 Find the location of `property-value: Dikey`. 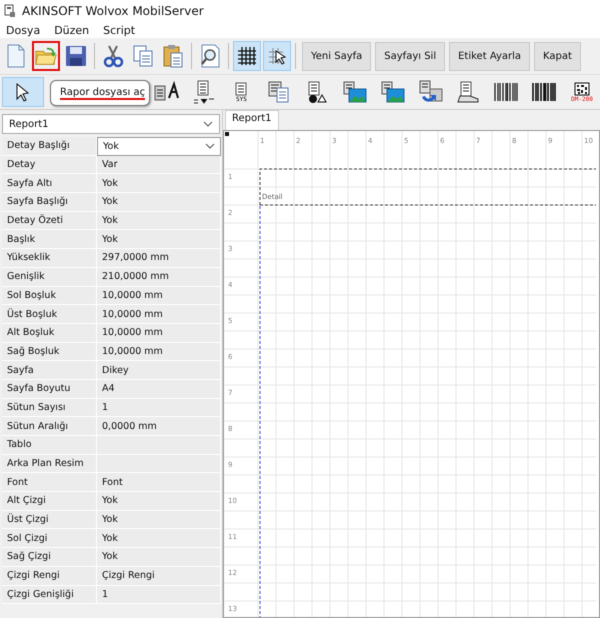

property-value: Dikey is located at coordinates (159, 370).